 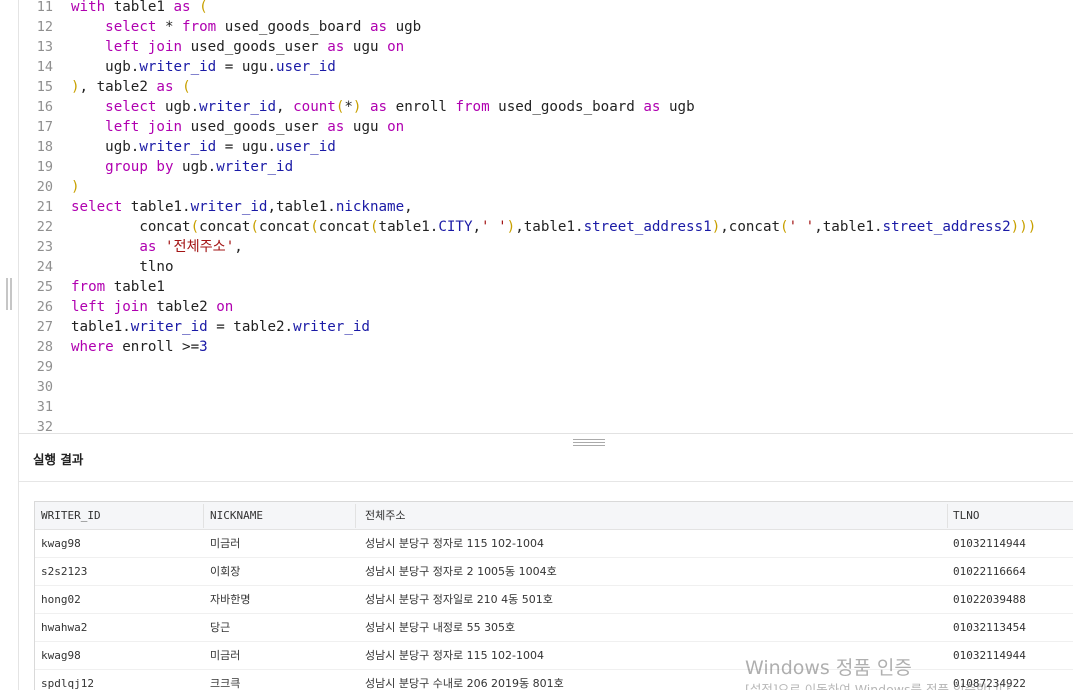 I want to click on cell-tlno: 01032113454, so click(x=1013, y=628).